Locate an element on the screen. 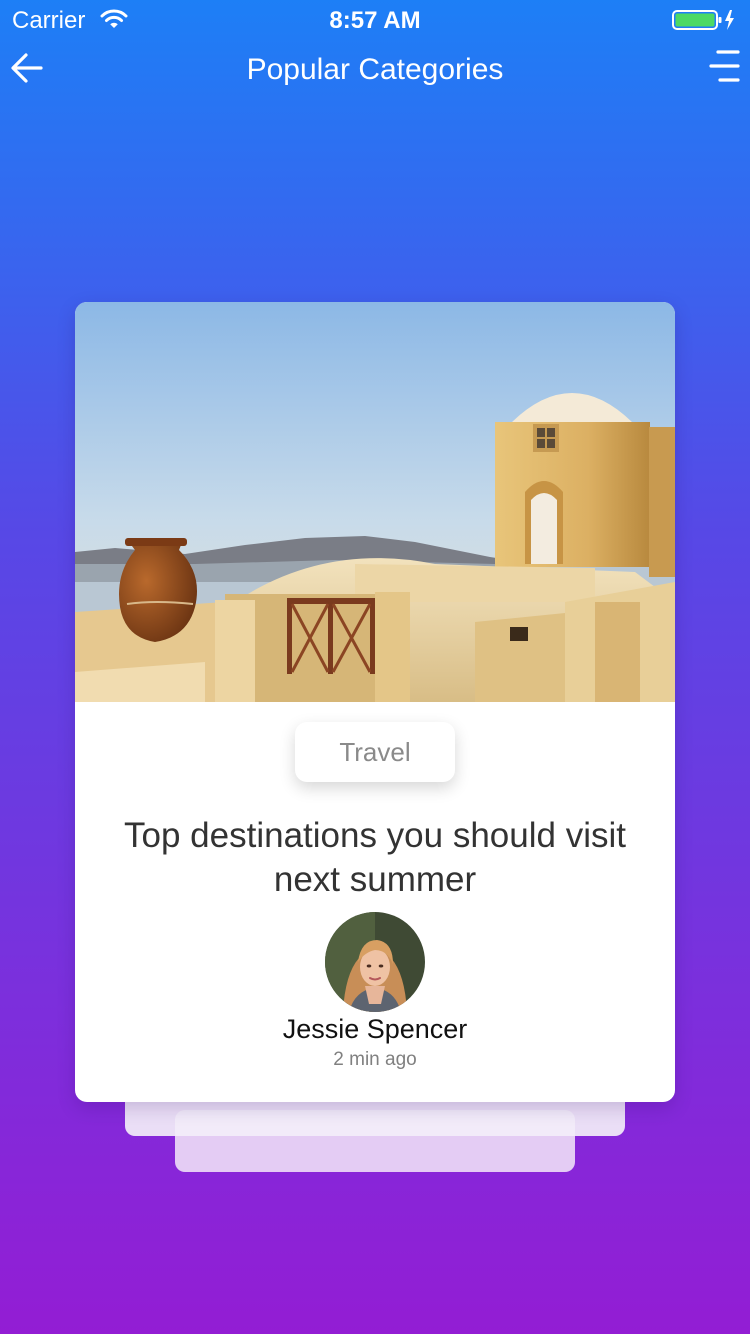  navigation-bar: Popular Categories is located at coordinates (375, 70).